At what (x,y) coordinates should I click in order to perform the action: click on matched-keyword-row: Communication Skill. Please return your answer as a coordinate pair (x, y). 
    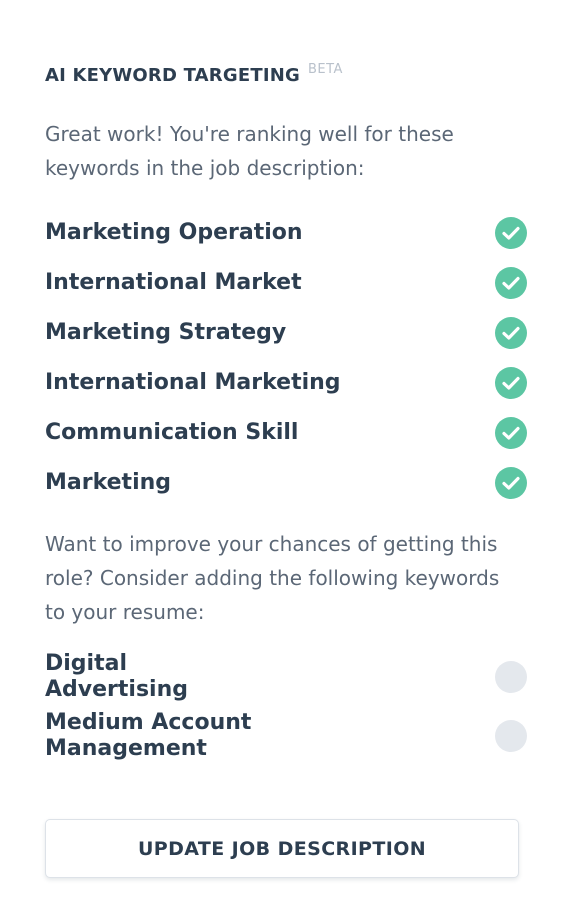
    Looking at the image, I should click on (287, 433).